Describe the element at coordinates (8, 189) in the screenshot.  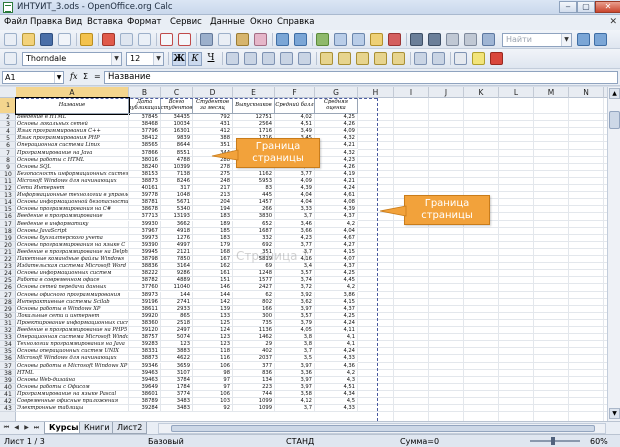
I see `row-header: 12` at that location.